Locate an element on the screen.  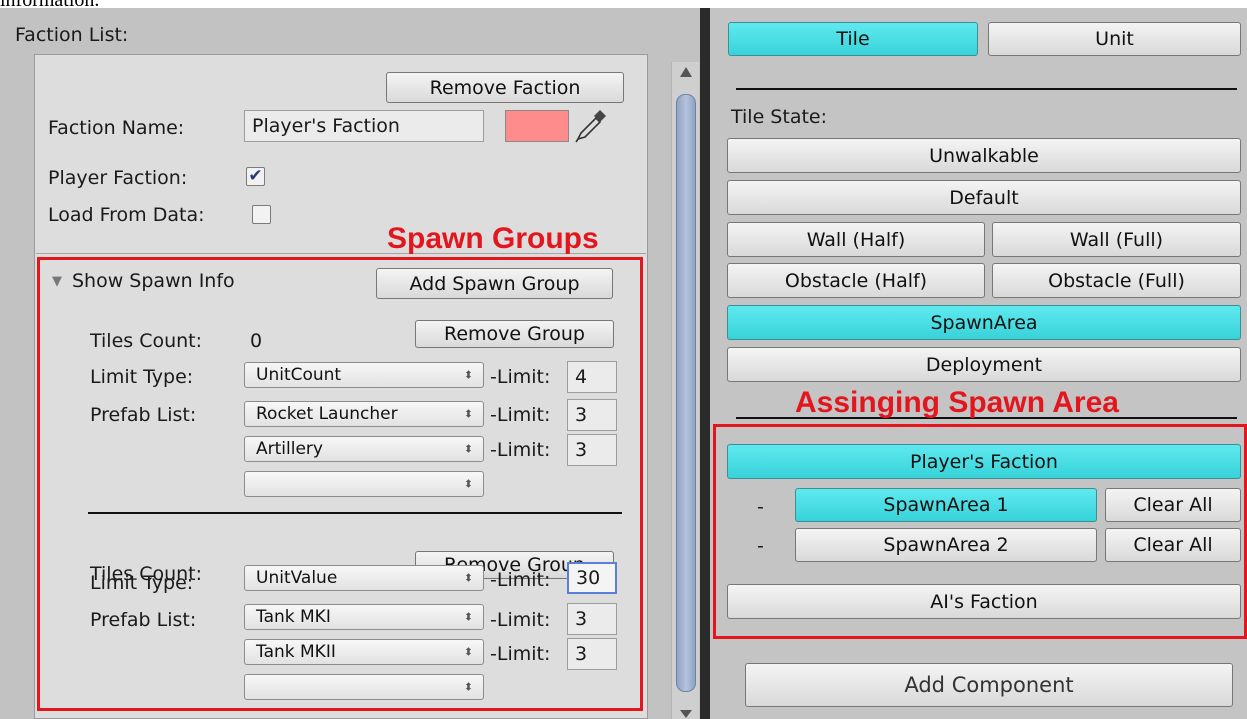
obstacle-half-button: Obstacle (Half) is located at coordinates (856, 280).